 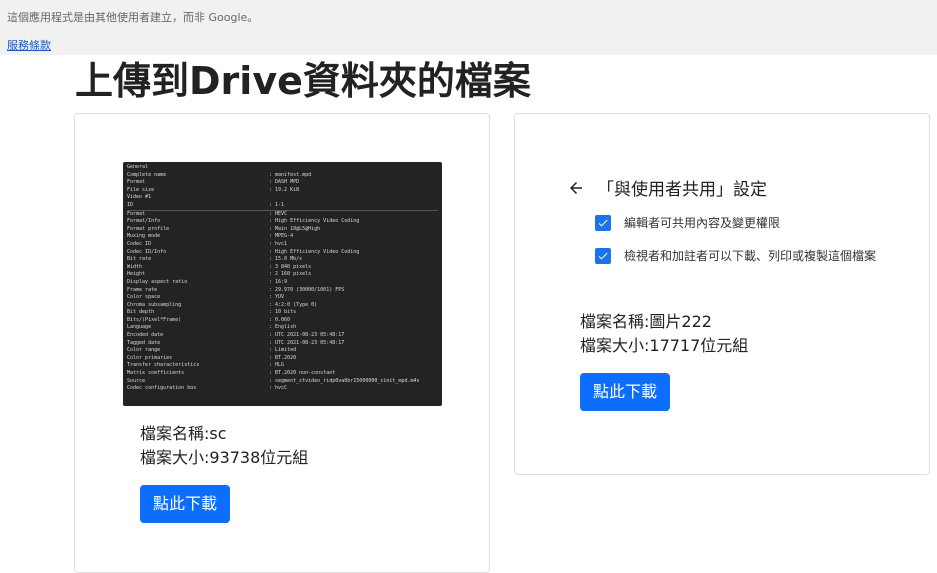 What do you see at coordinates (150, 357) in the screenshot?
I see `thumbnail-key: Color primaries` at bounding box center [150, 357].